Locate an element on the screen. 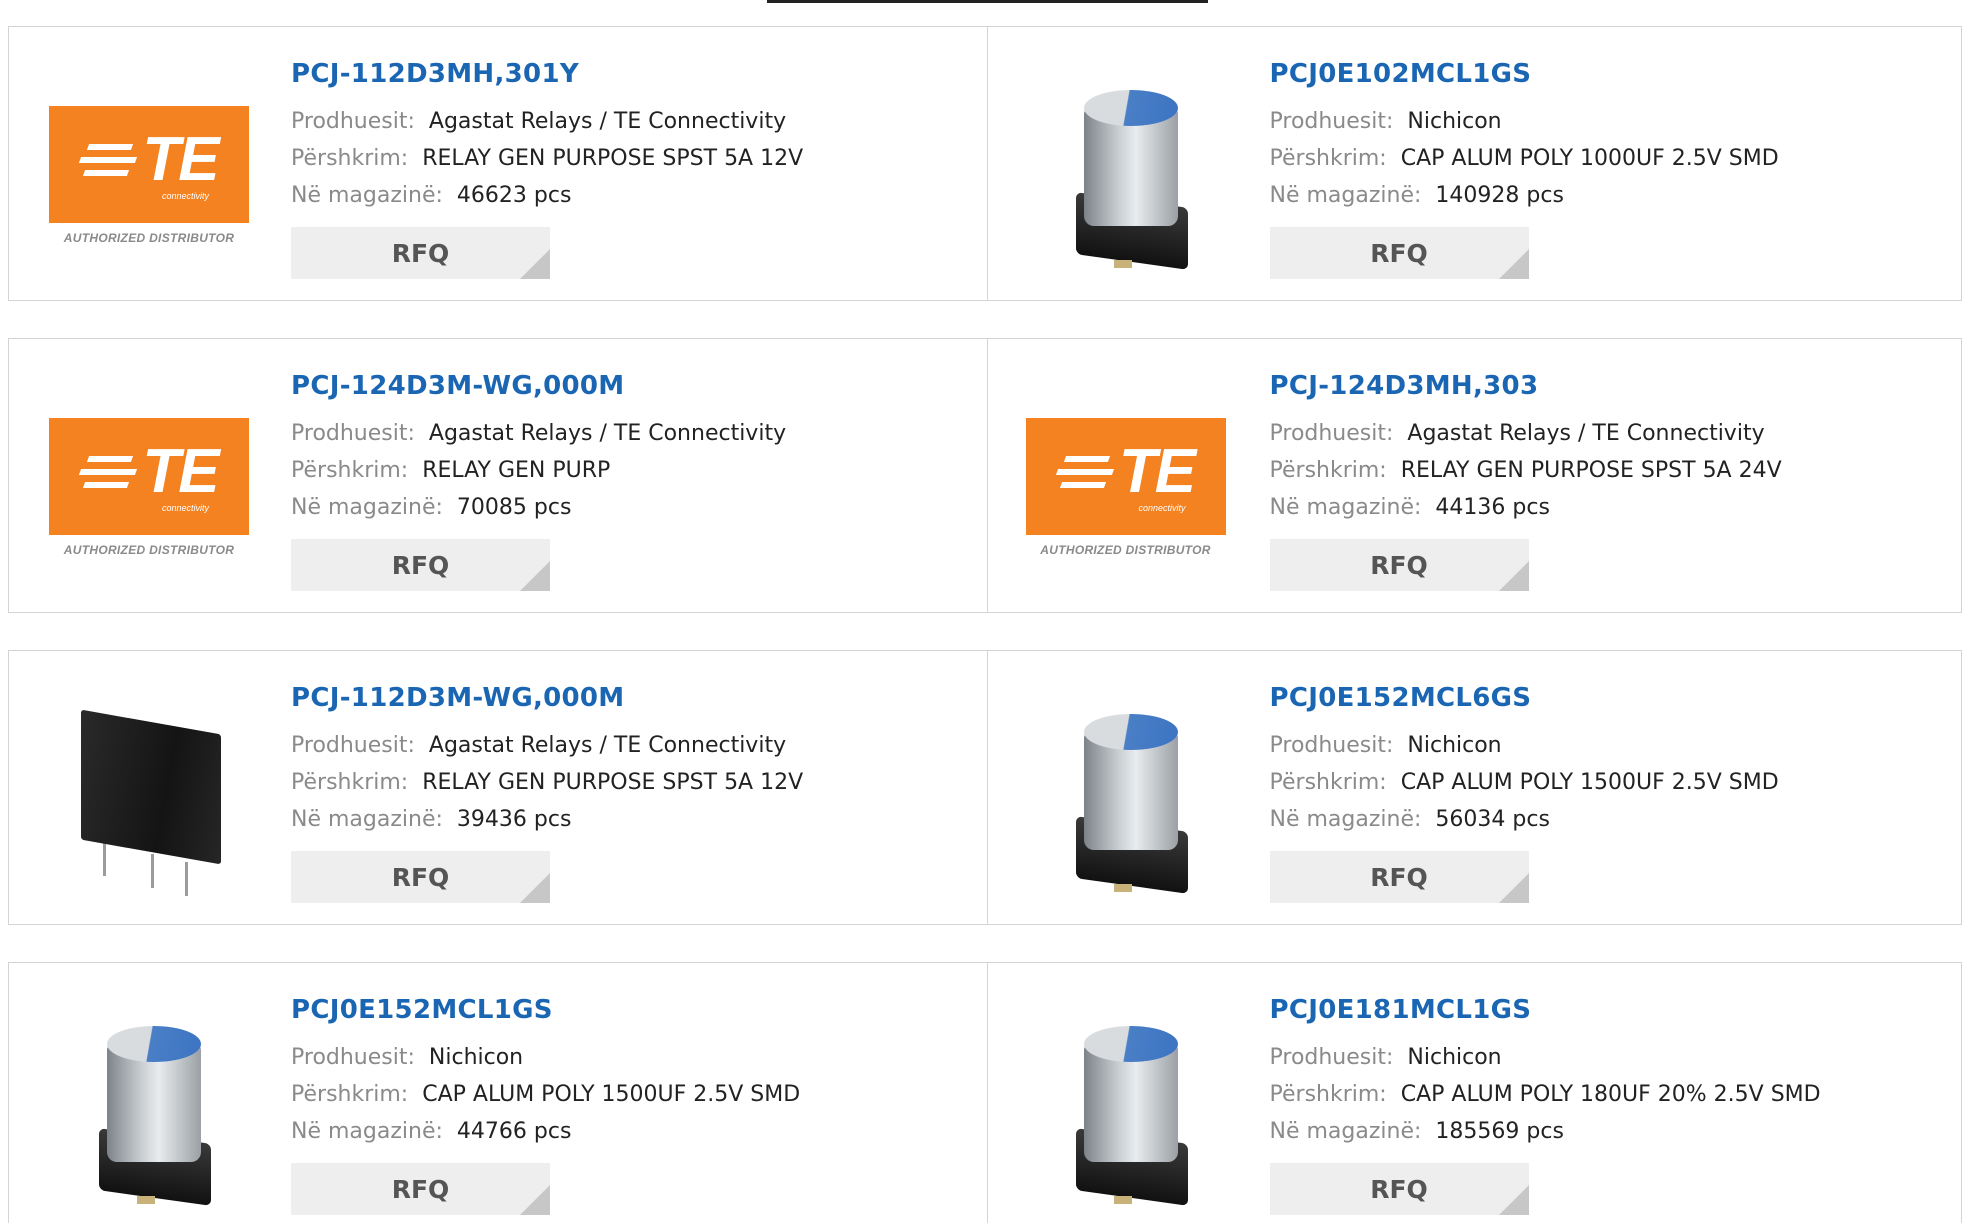  te-logo-text: TE is located at coordinates (180, 471).